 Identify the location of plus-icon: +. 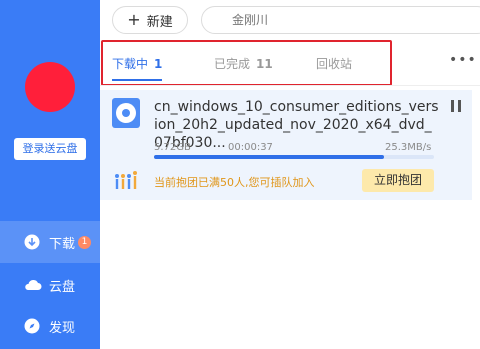
(134, 19).